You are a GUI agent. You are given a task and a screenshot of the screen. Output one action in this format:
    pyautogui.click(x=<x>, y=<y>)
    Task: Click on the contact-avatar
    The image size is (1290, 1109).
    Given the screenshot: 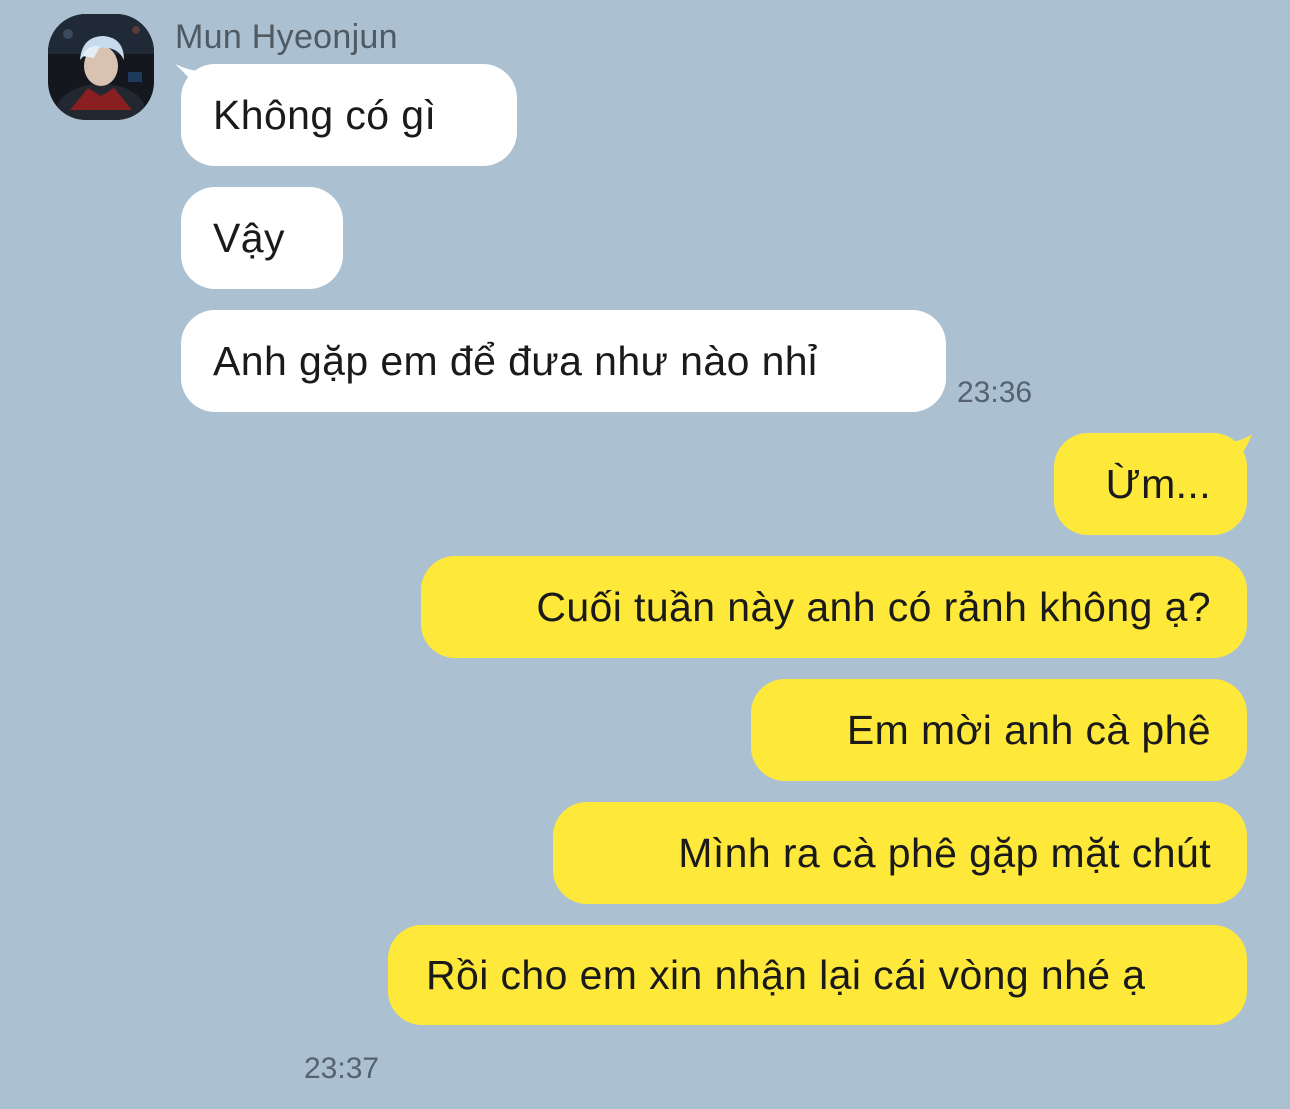 What is the action you would take?
    pyautogui.click(x=101, y=67)
    